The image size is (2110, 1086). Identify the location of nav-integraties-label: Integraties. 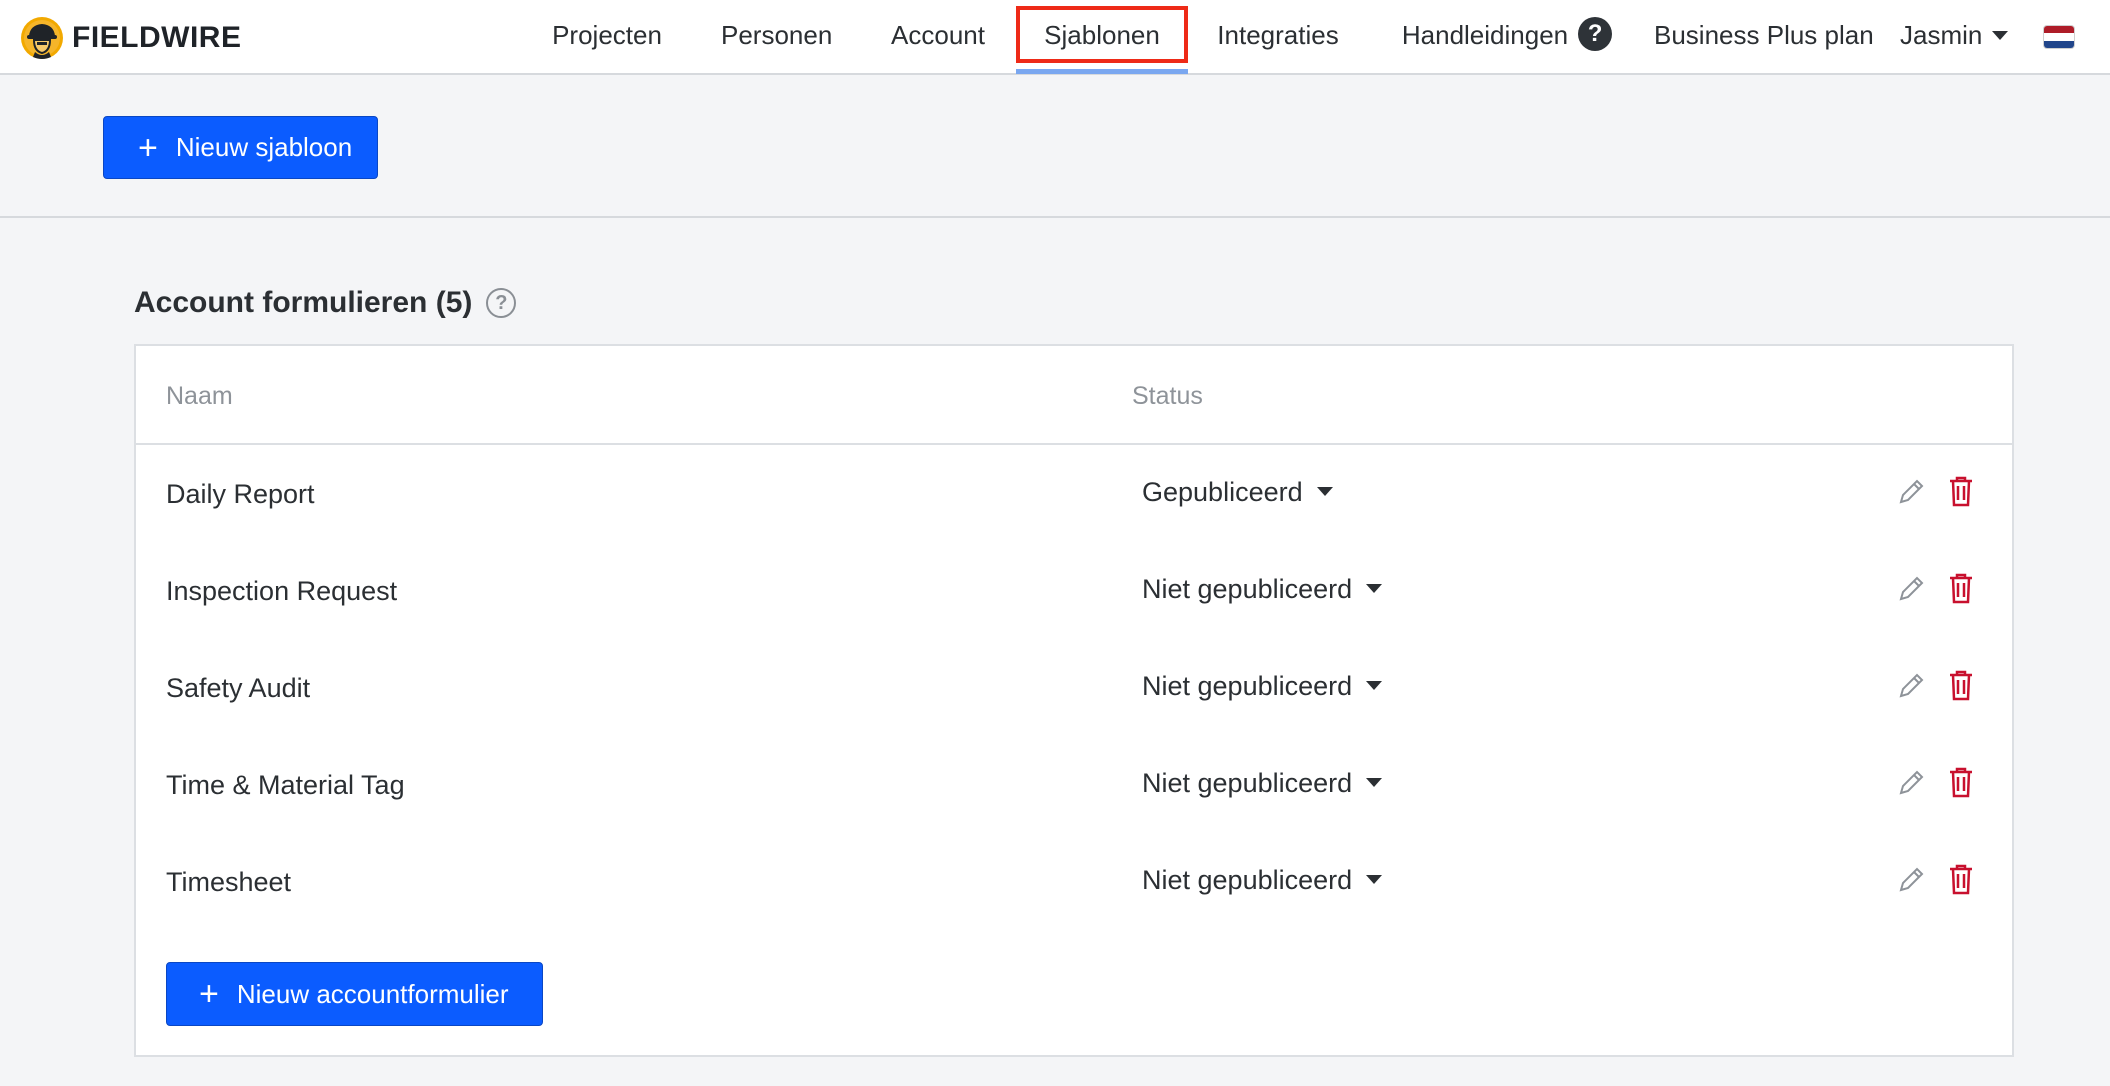
(1278, 35).